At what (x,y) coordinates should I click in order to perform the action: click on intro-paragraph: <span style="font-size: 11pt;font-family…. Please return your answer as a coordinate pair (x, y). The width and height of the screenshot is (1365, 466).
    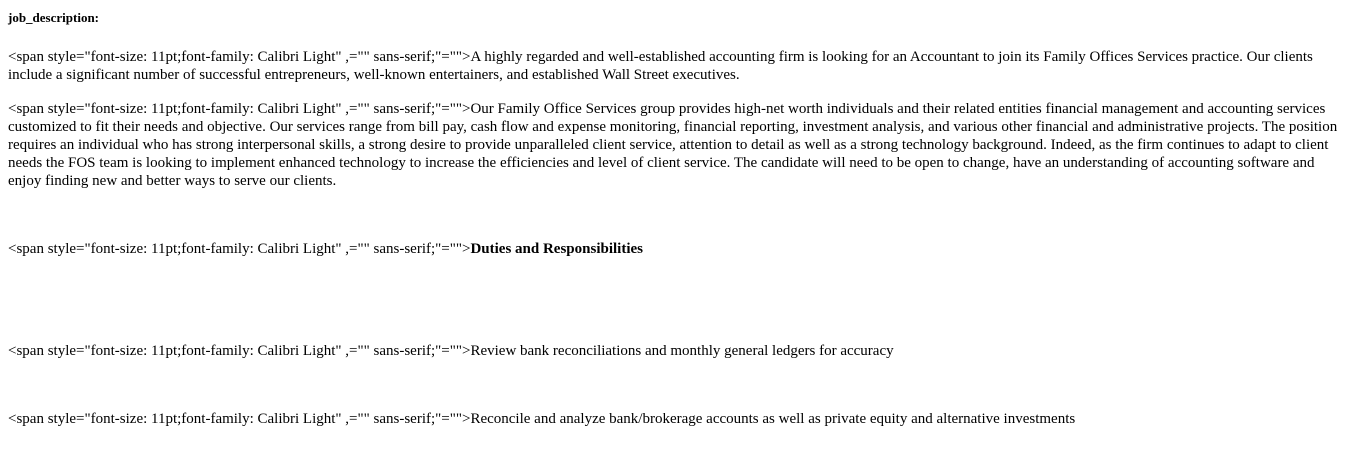
    Looking at the image, I should click on (678, 66).